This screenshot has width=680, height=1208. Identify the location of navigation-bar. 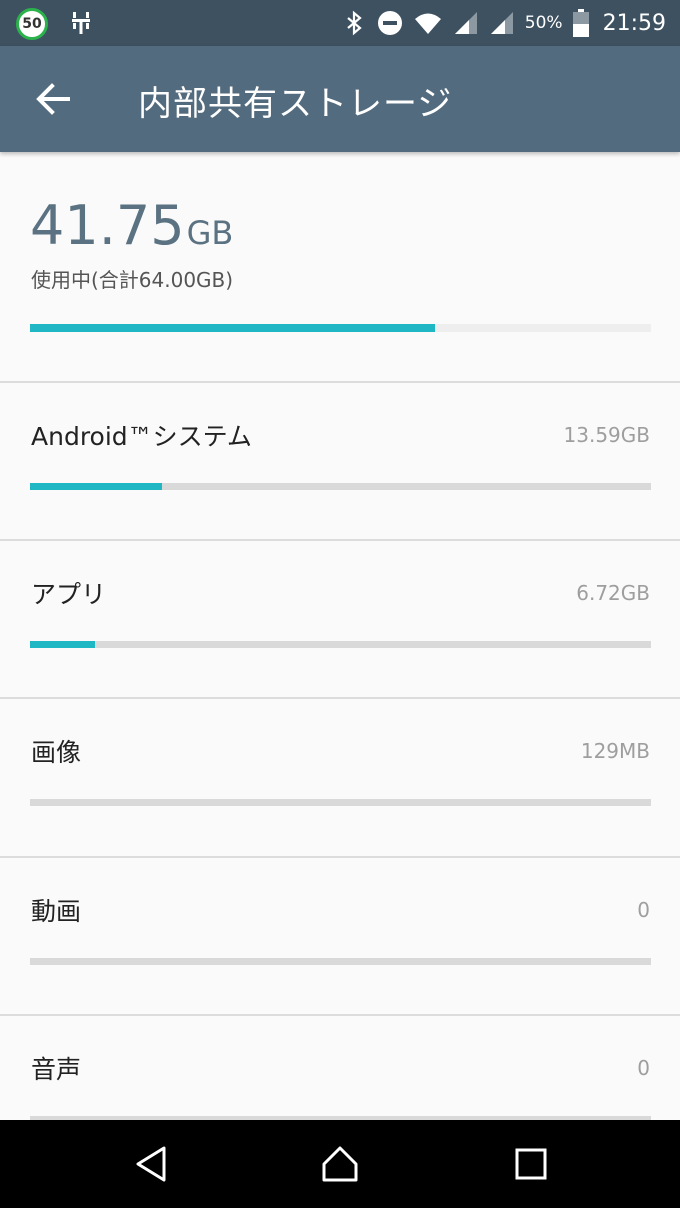
(340, 1164).